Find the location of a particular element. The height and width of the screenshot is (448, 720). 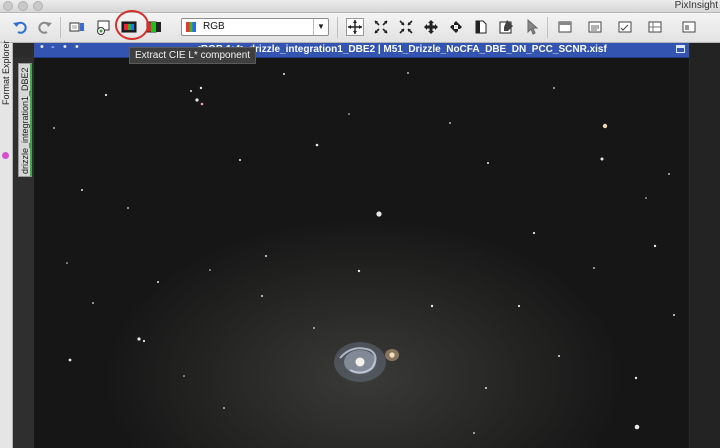

check-window-icon is located at coordinates (625, 27).